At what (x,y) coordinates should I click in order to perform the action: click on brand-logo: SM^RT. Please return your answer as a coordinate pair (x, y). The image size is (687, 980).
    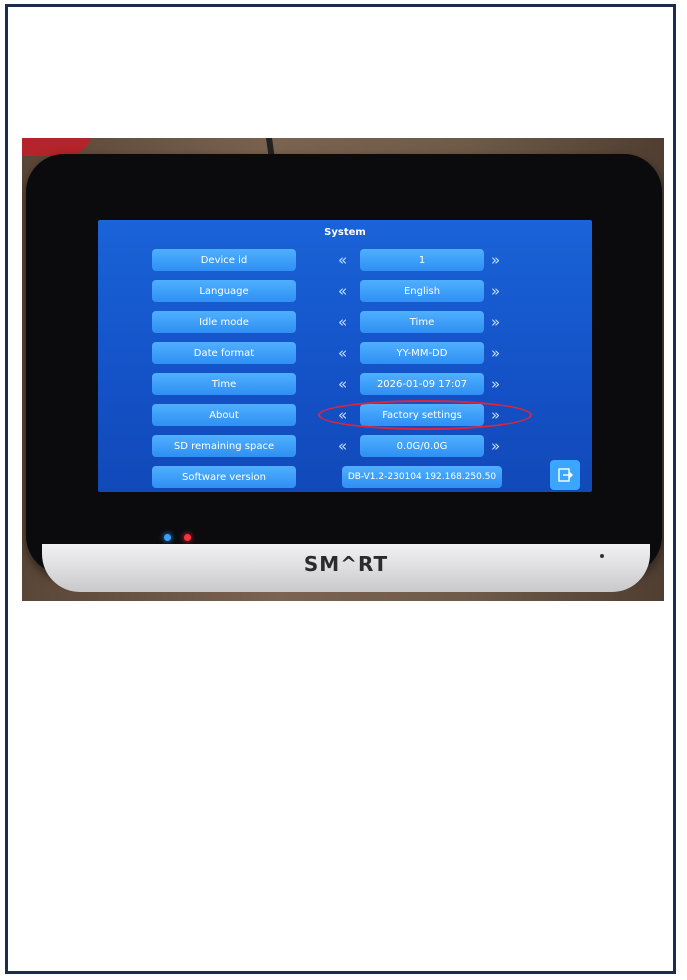
    Looking at the image, I should click on (346, 564).